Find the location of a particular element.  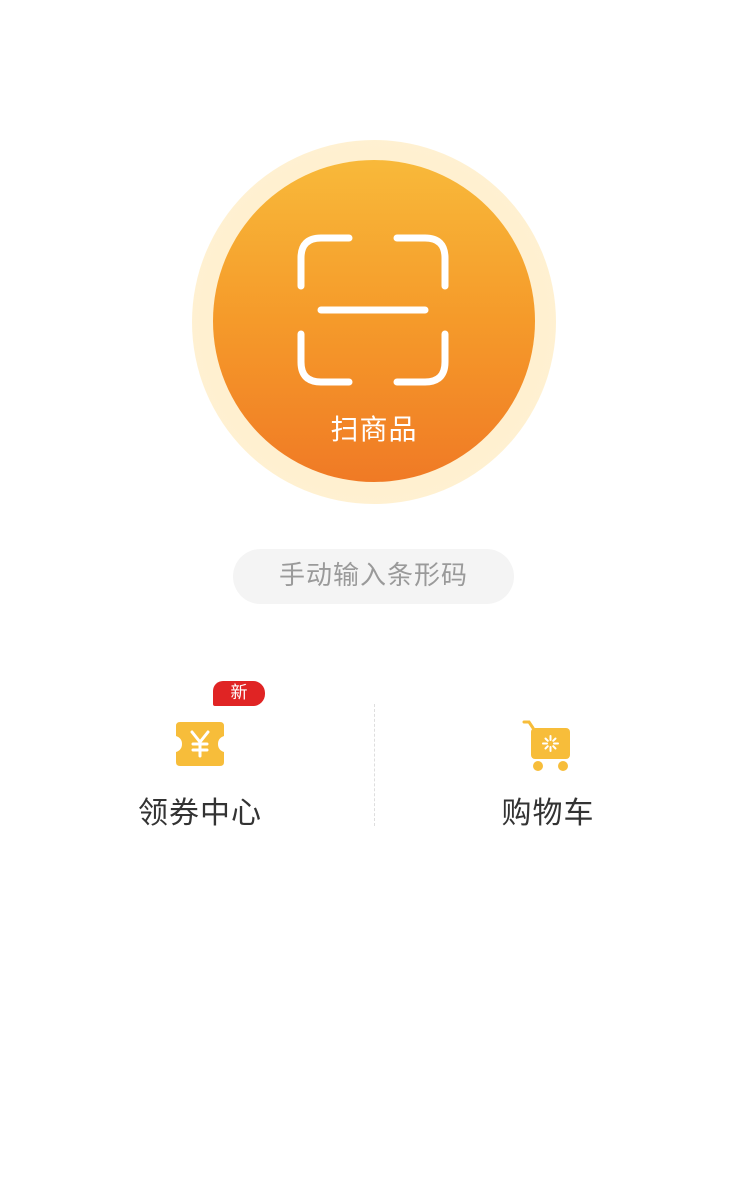

scan-label: 扫商品 is located at coordinates (374, 429).